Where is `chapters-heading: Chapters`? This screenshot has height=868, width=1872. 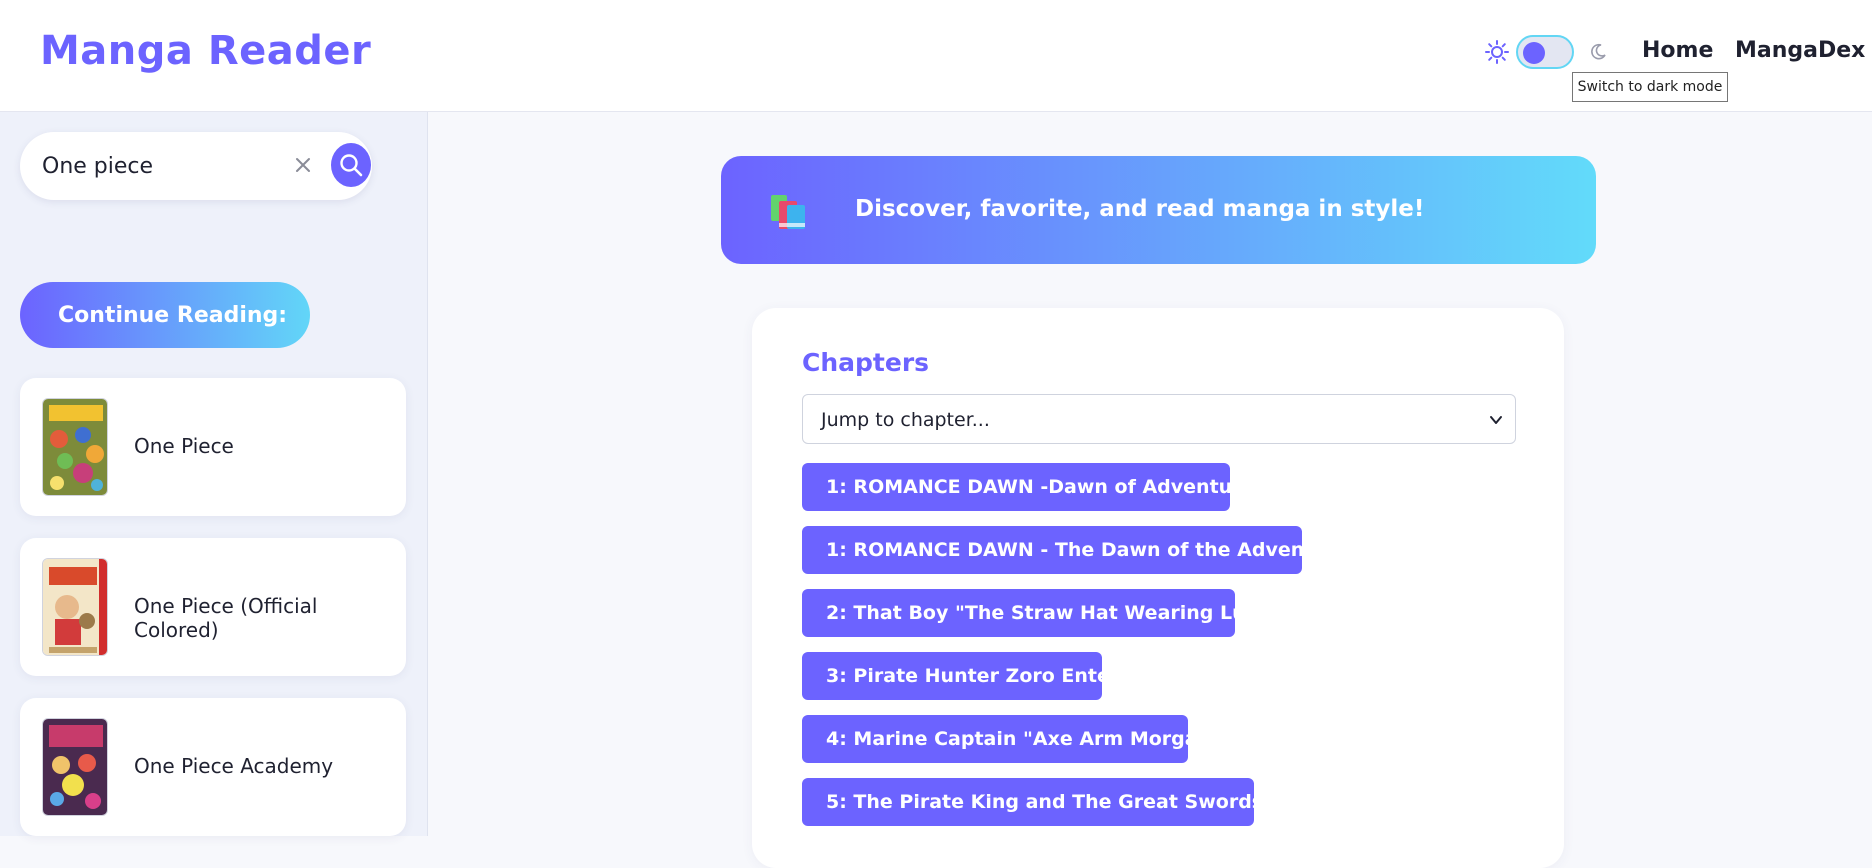 chapters-heading: Chapters is located at coordinates (866, 362).